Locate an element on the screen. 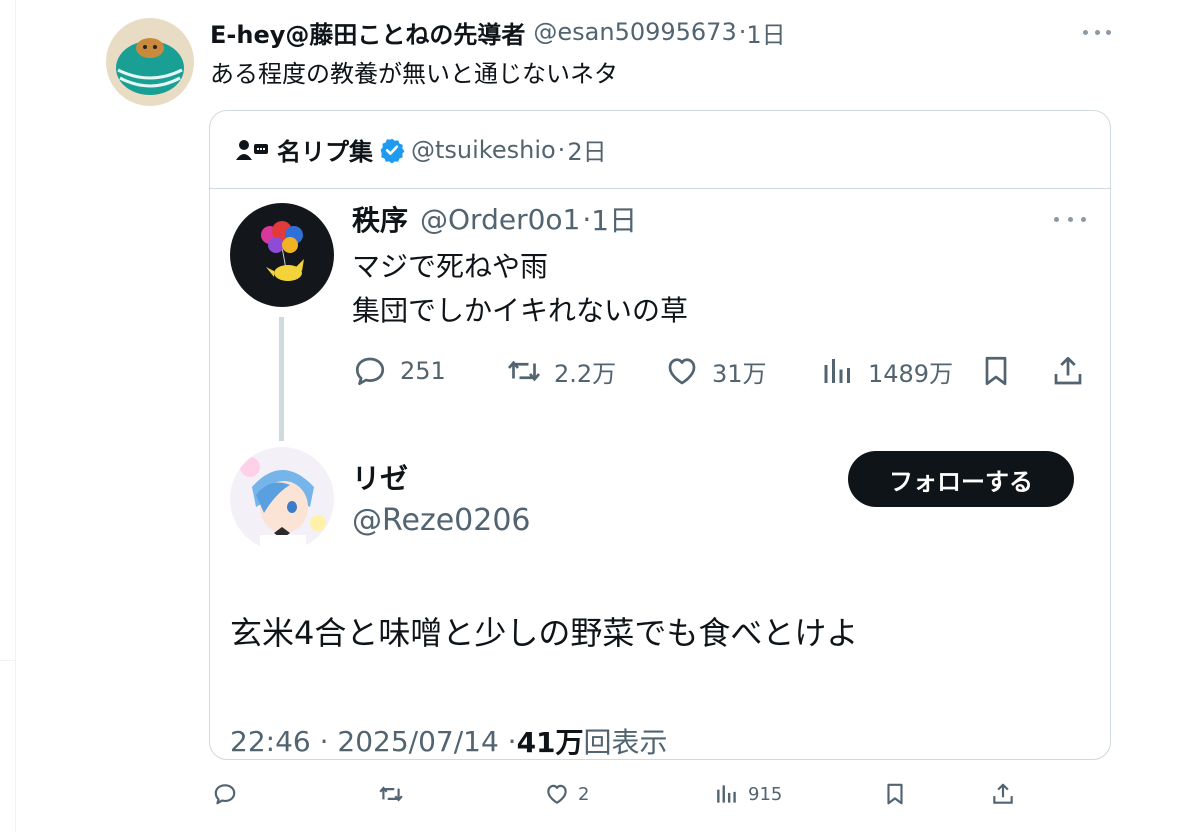 The image size is (1200, 832). views-button: 915 is located at coordinates (748, 794).